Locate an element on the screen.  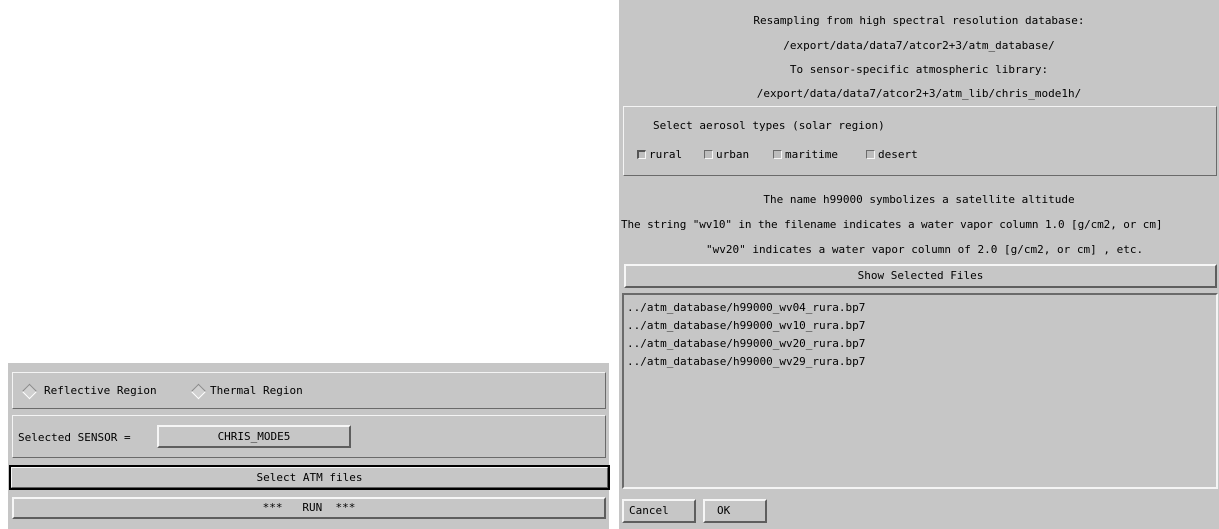
sensor-select-value: CHRIS_MODE5 is located at coordinates (254, 436).